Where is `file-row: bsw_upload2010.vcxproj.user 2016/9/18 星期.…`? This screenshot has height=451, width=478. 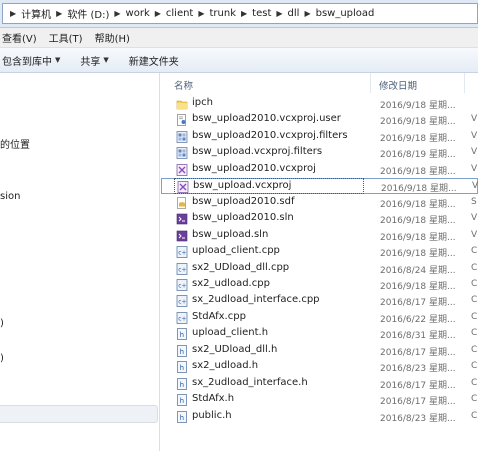 file-row: bsw_upload2010.vcxproj.user 2016/9/18 星期.… is located at coordinates (319, 120).